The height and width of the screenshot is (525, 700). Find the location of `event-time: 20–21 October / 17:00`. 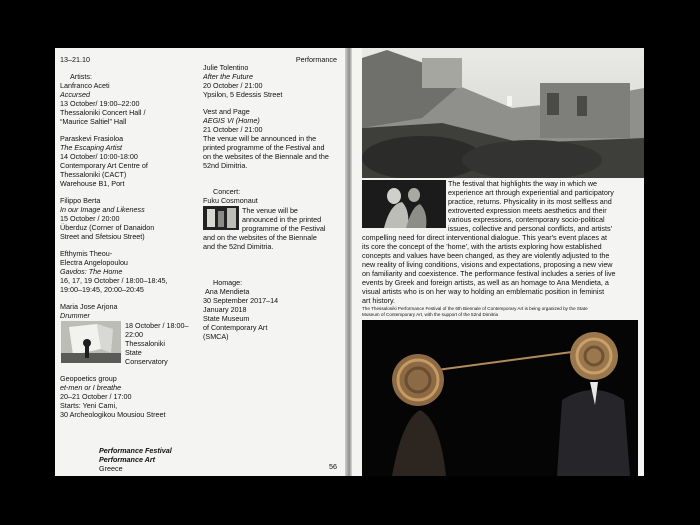

event-time: 20–21 October / 17:00 is located at coordinates (96, 396).